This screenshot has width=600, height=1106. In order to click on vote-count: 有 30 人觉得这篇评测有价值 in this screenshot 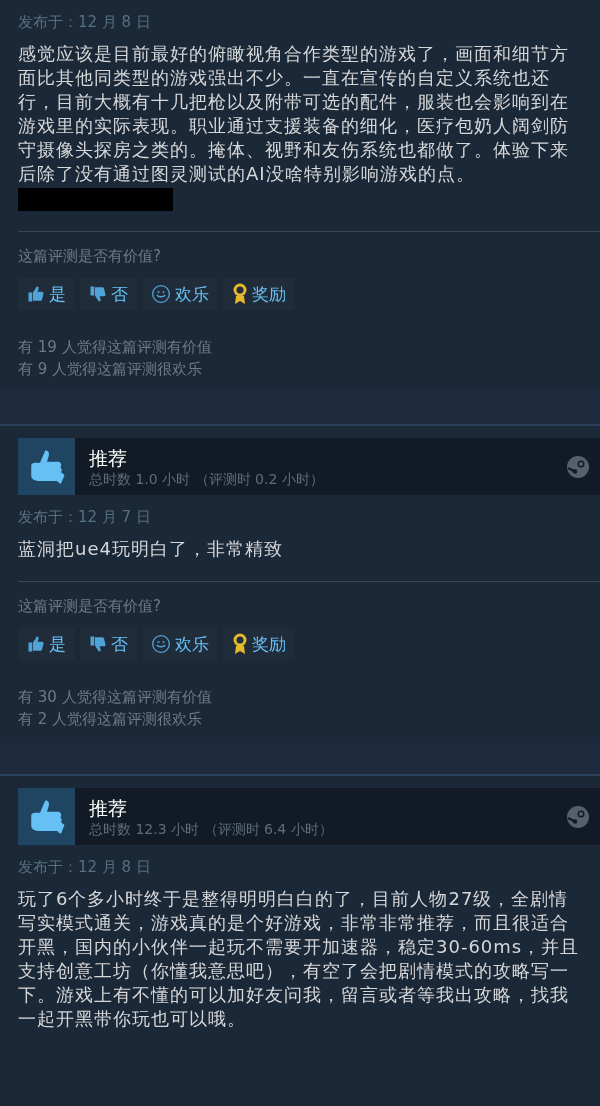, I will do `click(115, 697)`.